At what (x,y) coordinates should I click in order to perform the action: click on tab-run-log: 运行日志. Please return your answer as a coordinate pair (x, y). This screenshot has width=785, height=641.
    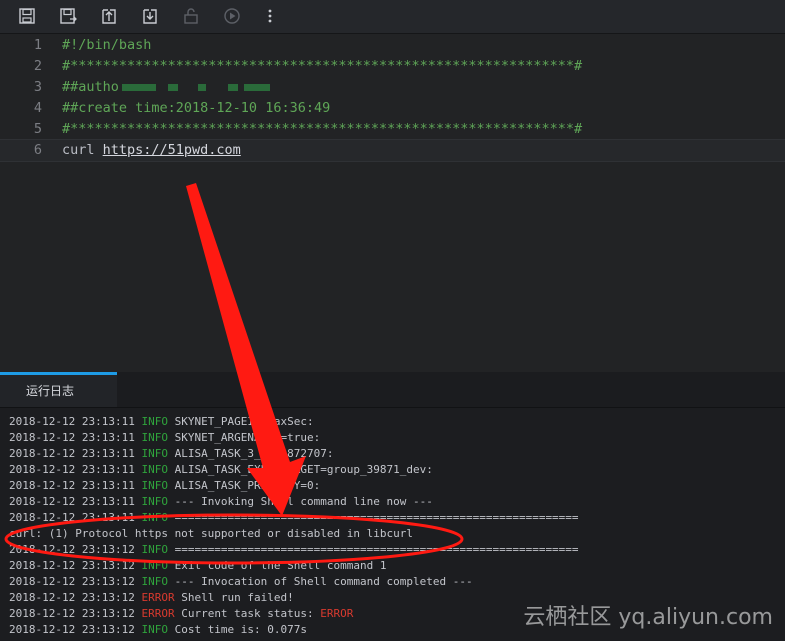
    Looking at the image, I should click on (58, 389).